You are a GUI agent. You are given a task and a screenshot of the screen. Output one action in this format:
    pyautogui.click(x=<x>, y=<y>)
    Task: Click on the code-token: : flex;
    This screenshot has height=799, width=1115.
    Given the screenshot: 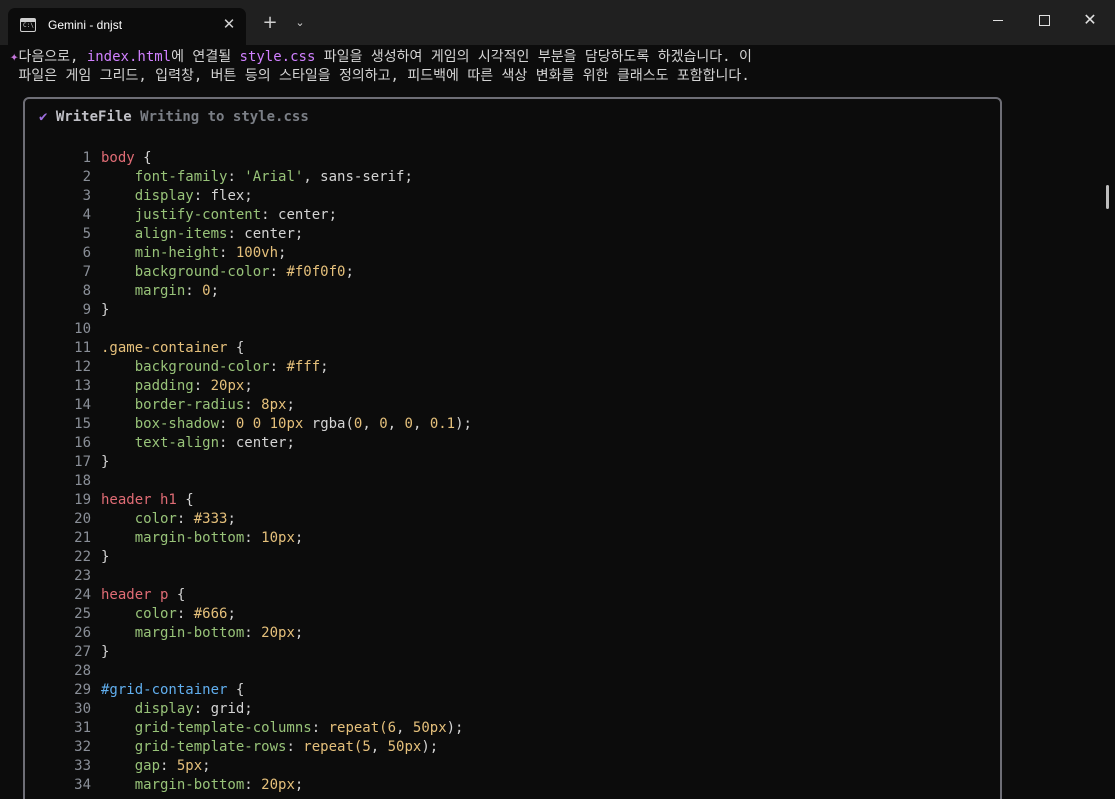 What is the action you would take?
    pyautogui.click(x=223, y=196)
    